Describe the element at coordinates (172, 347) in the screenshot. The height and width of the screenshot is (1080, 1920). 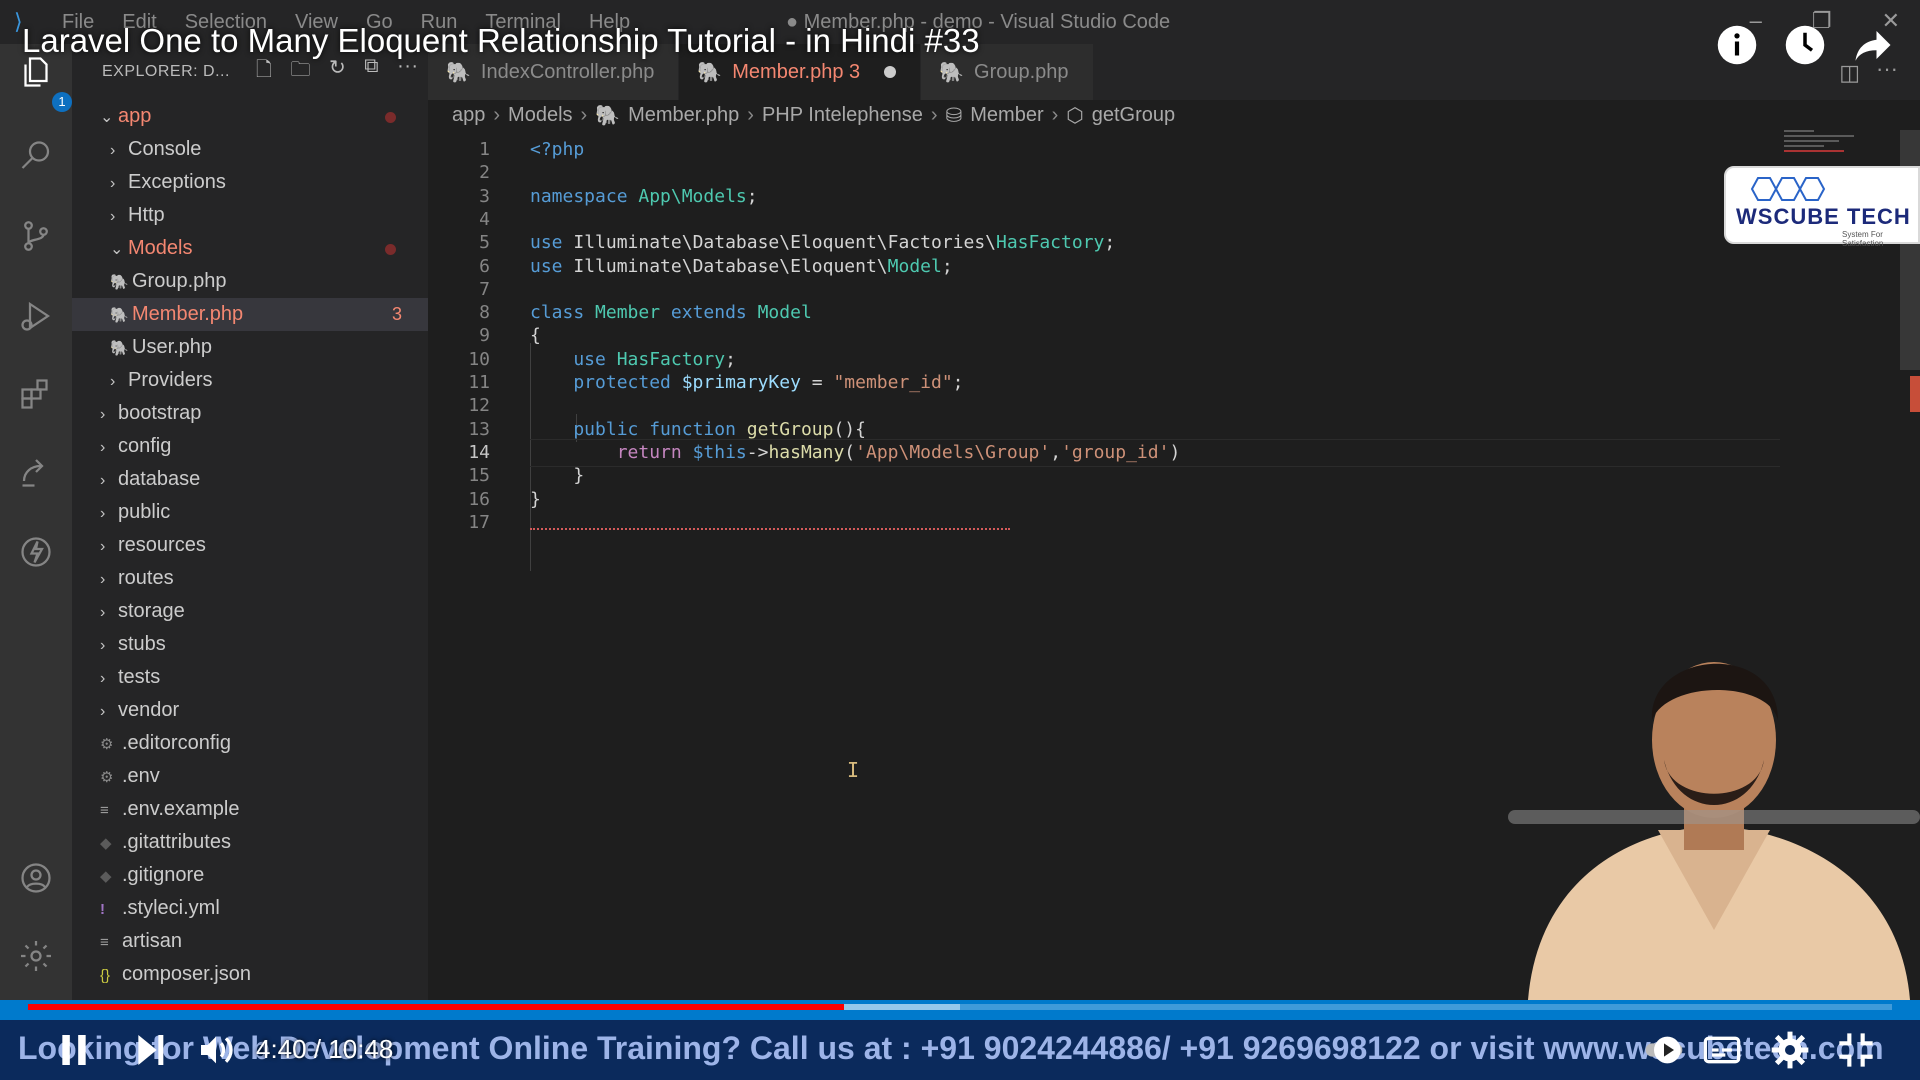
I see `tree-item-label: User.php` at that location.